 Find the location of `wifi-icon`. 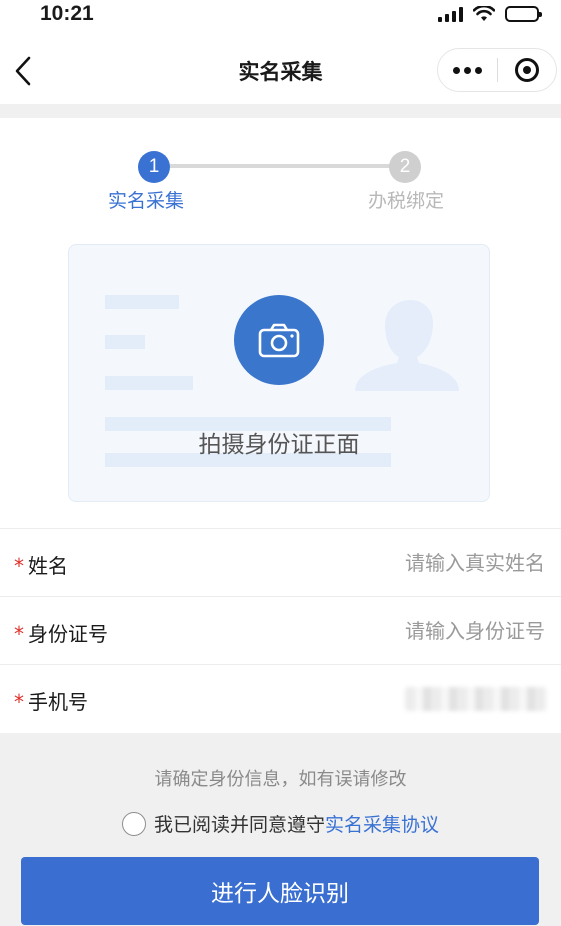

wifi-icon is located at coordinates (484, 13).